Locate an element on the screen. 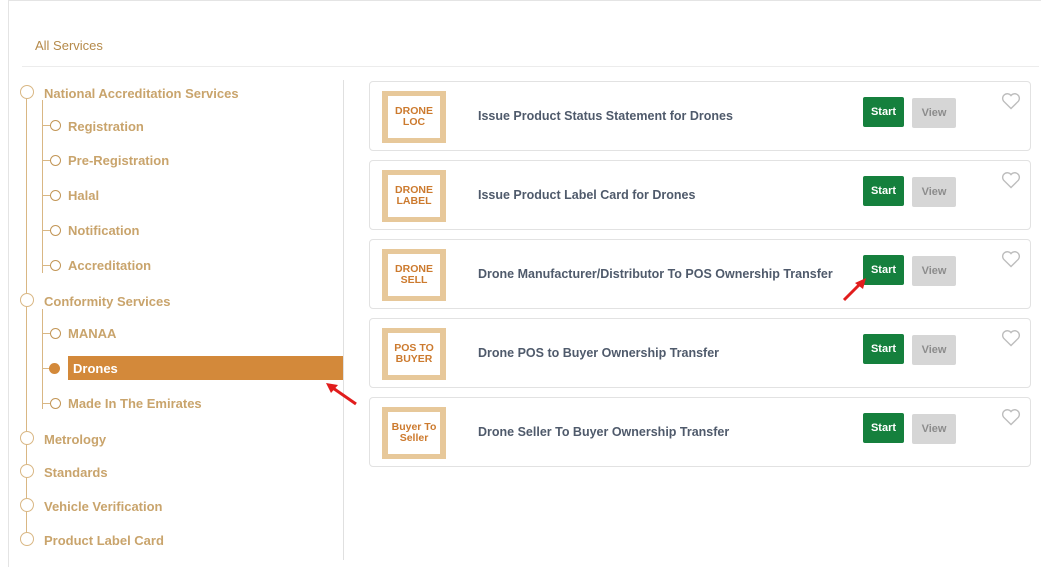 This screenshot has width=1041, height=567. service-badge: DRONE SELL is located at coordinates (414, 275).